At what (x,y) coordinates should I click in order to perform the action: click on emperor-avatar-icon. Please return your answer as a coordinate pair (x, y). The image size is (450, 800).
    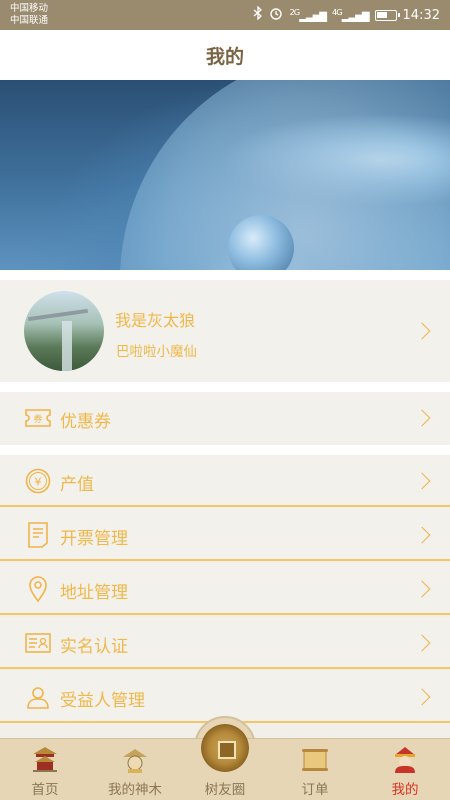
    Looking at the image, I should click on (405, 759).